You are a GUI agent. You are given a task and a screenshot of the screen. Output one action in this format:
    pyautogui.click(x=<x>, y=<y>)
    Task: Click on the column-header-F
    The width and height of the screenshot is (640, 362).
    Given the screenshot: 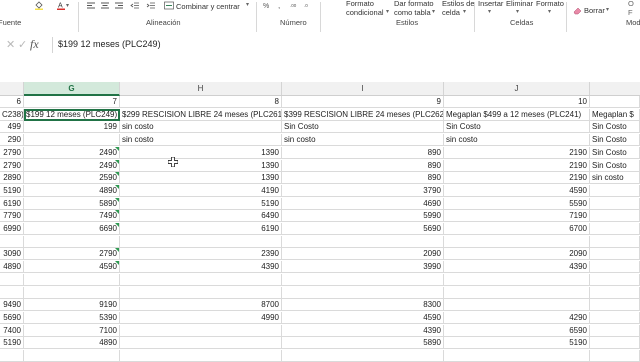 What is the action you would take?
    pyautogui.click(x=12, y=88)
    